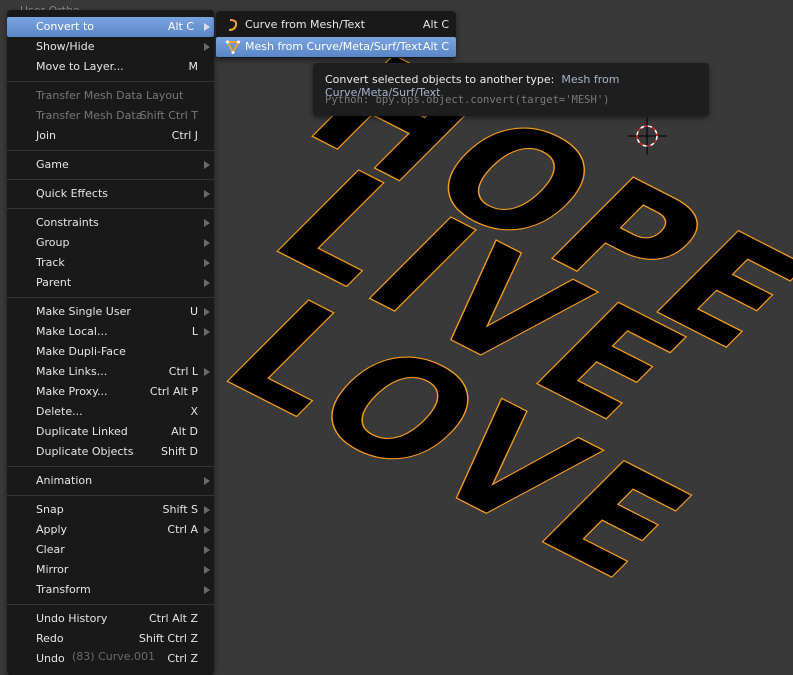 This screenshot has height=675, width=793. Describe the element at coordinates (50, 509) in the screenshot. I see `menu-item-label: Snap` at that location.